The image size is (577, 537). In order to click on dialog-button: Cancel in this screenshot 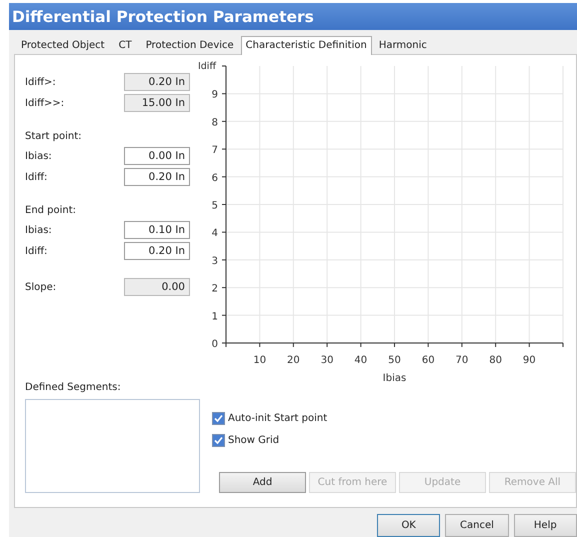, I will do `click(477, 525)`.